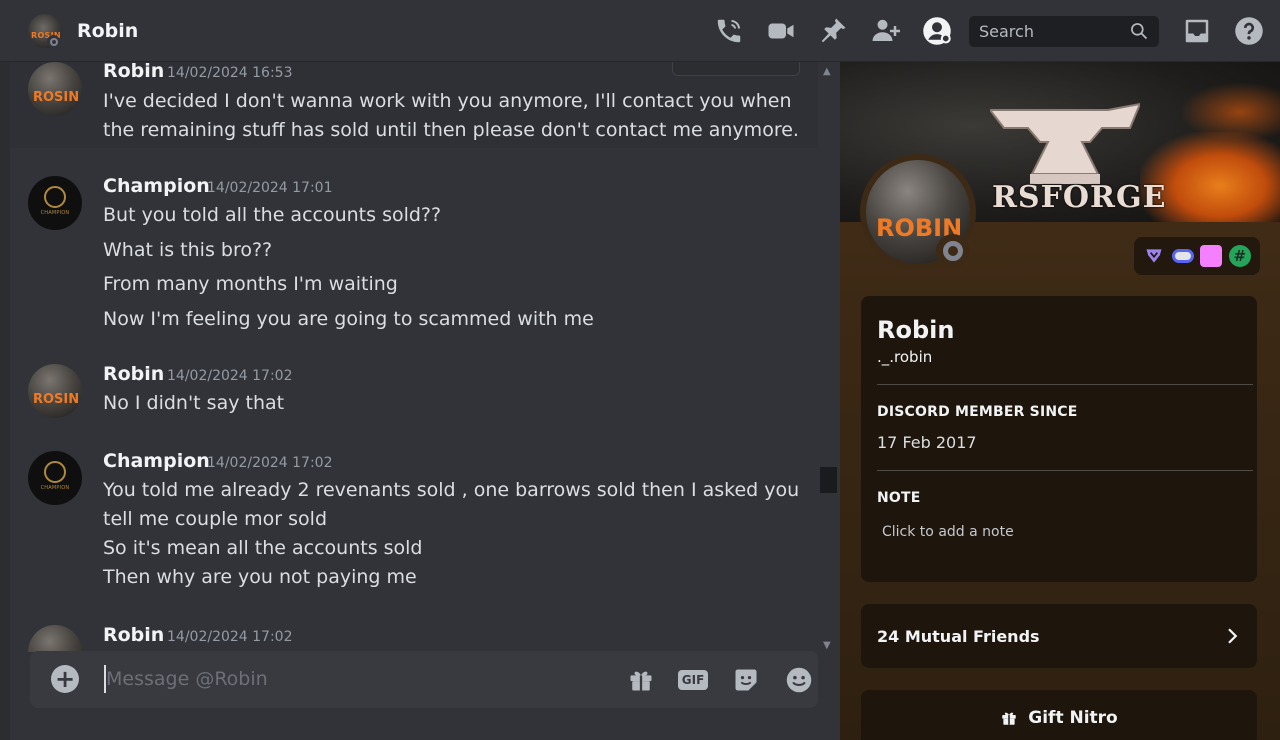  What do you see at coordinates (414, 637) in the screenshot?
I see `message-group: ROSIN Robin 14/02/2024 17:02` at bounding box center [414, 637].